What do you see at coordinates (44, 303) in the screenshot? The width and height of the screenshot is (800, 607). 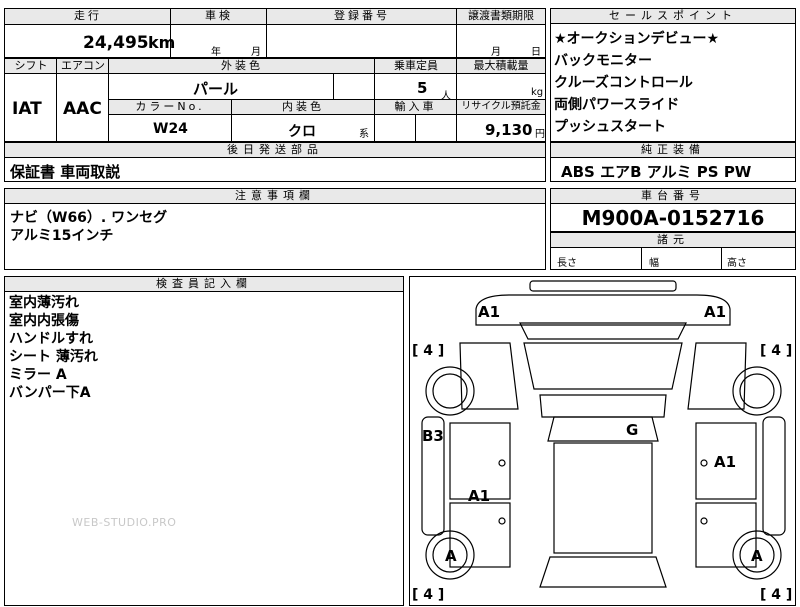 I see `inspector-line: 室内薄汚れ` at bounding box center [44, 303].